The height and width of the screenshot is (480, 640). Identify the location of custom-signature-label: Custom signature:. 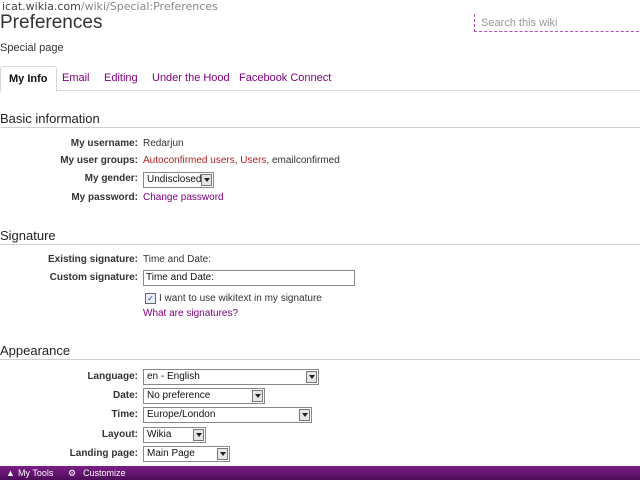
(93, 277).